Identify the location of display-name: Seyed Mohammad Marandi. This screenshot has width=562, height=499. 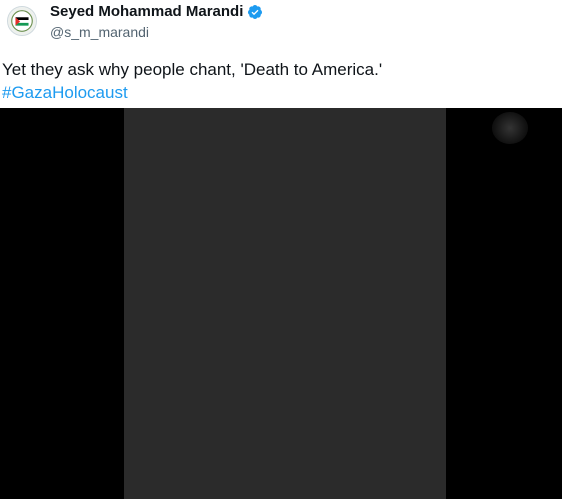
(146, 11).